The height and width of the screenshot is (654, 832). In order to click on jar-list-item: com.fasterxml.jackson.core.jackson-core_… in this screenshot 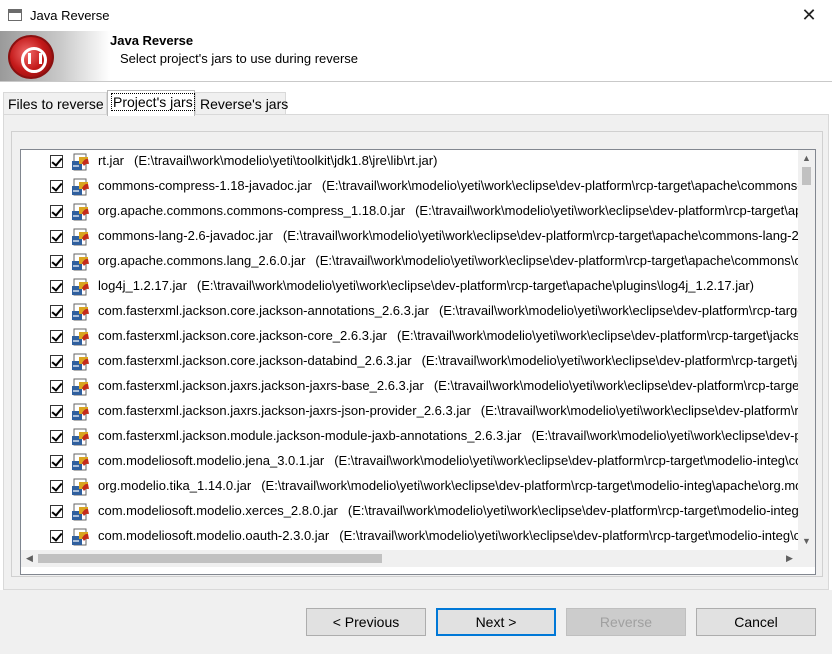, I will do `click(409, 337)`.